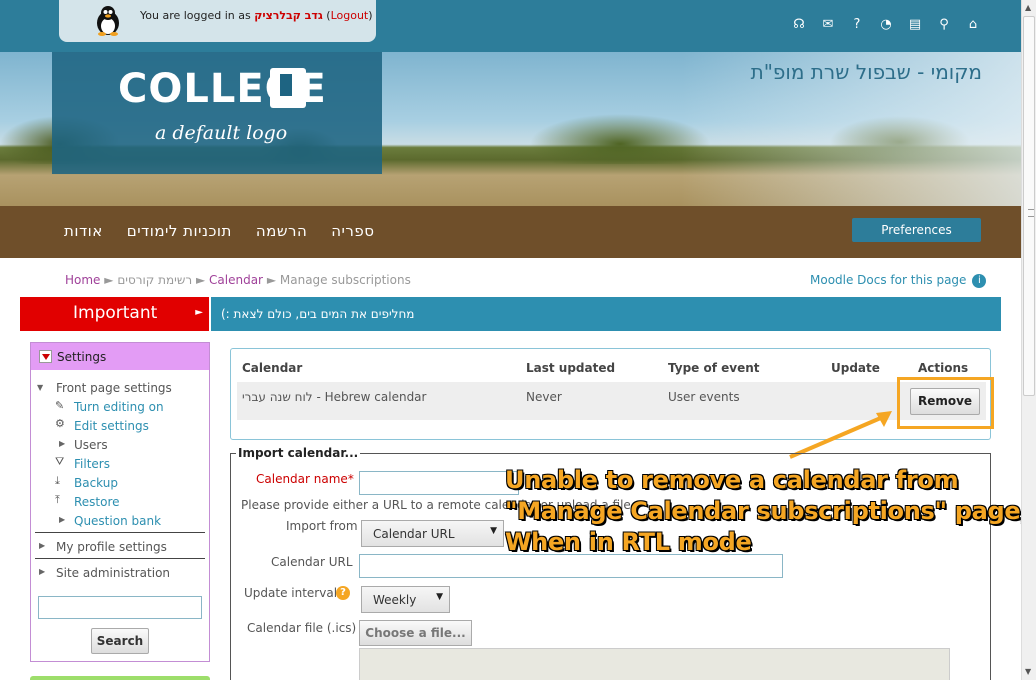 The height and width of the screenshot is (680, 1036). Describe the element at coordinates (855, 368) in the screenshot. I see `column-header-update: Update` at that location.